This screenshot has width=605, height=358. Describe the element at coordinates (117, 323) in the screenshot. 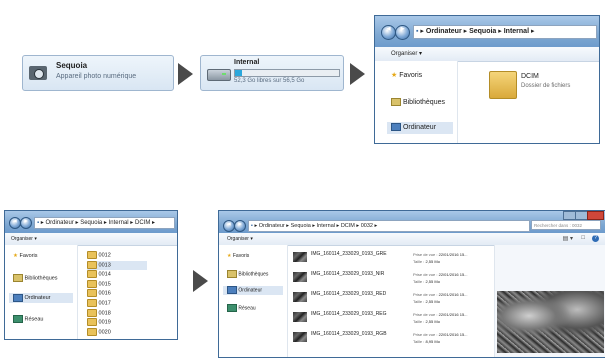

I see `list-item: 0019` at that location.